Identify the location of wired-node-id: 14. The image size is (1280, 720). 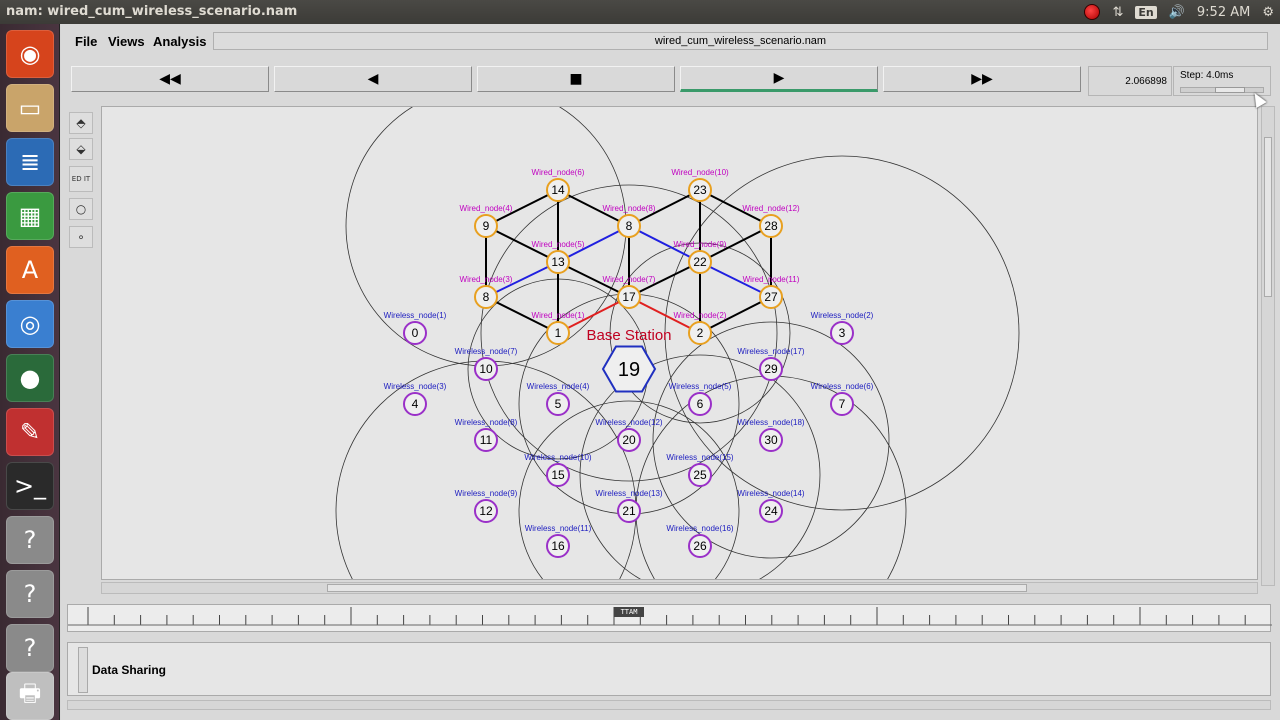
(558, 190).